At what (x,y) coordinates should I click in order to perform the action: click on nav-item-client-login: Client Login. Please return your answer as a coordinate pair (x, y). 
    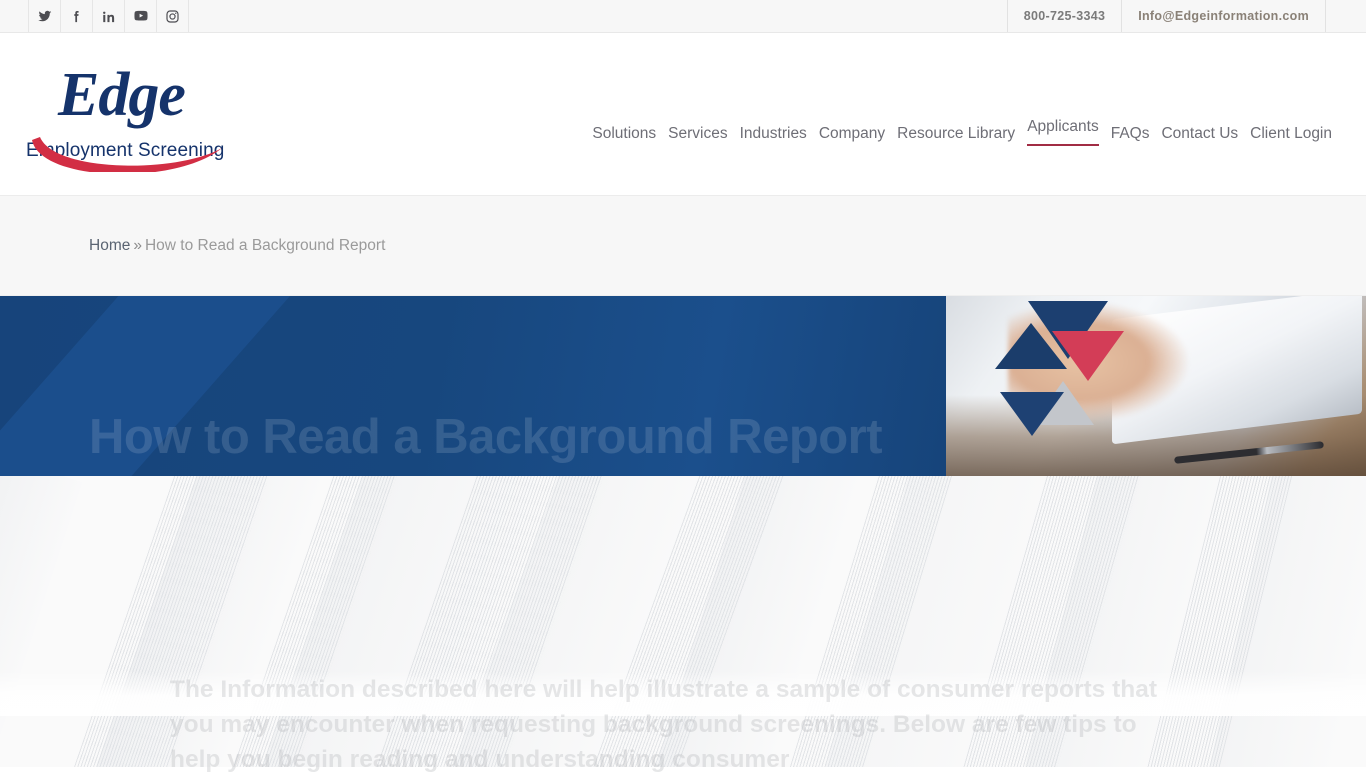
    Looking at the image, I should click on (1291, 135).